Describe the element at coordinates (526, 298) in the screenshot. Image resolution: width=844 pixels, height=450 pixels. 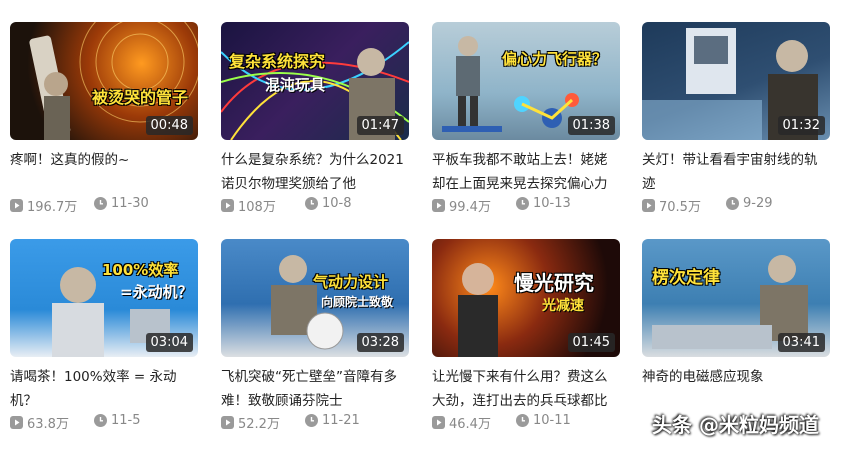
I see `video-thumbnail: 慢光研究 光减速 01:45` at that location.